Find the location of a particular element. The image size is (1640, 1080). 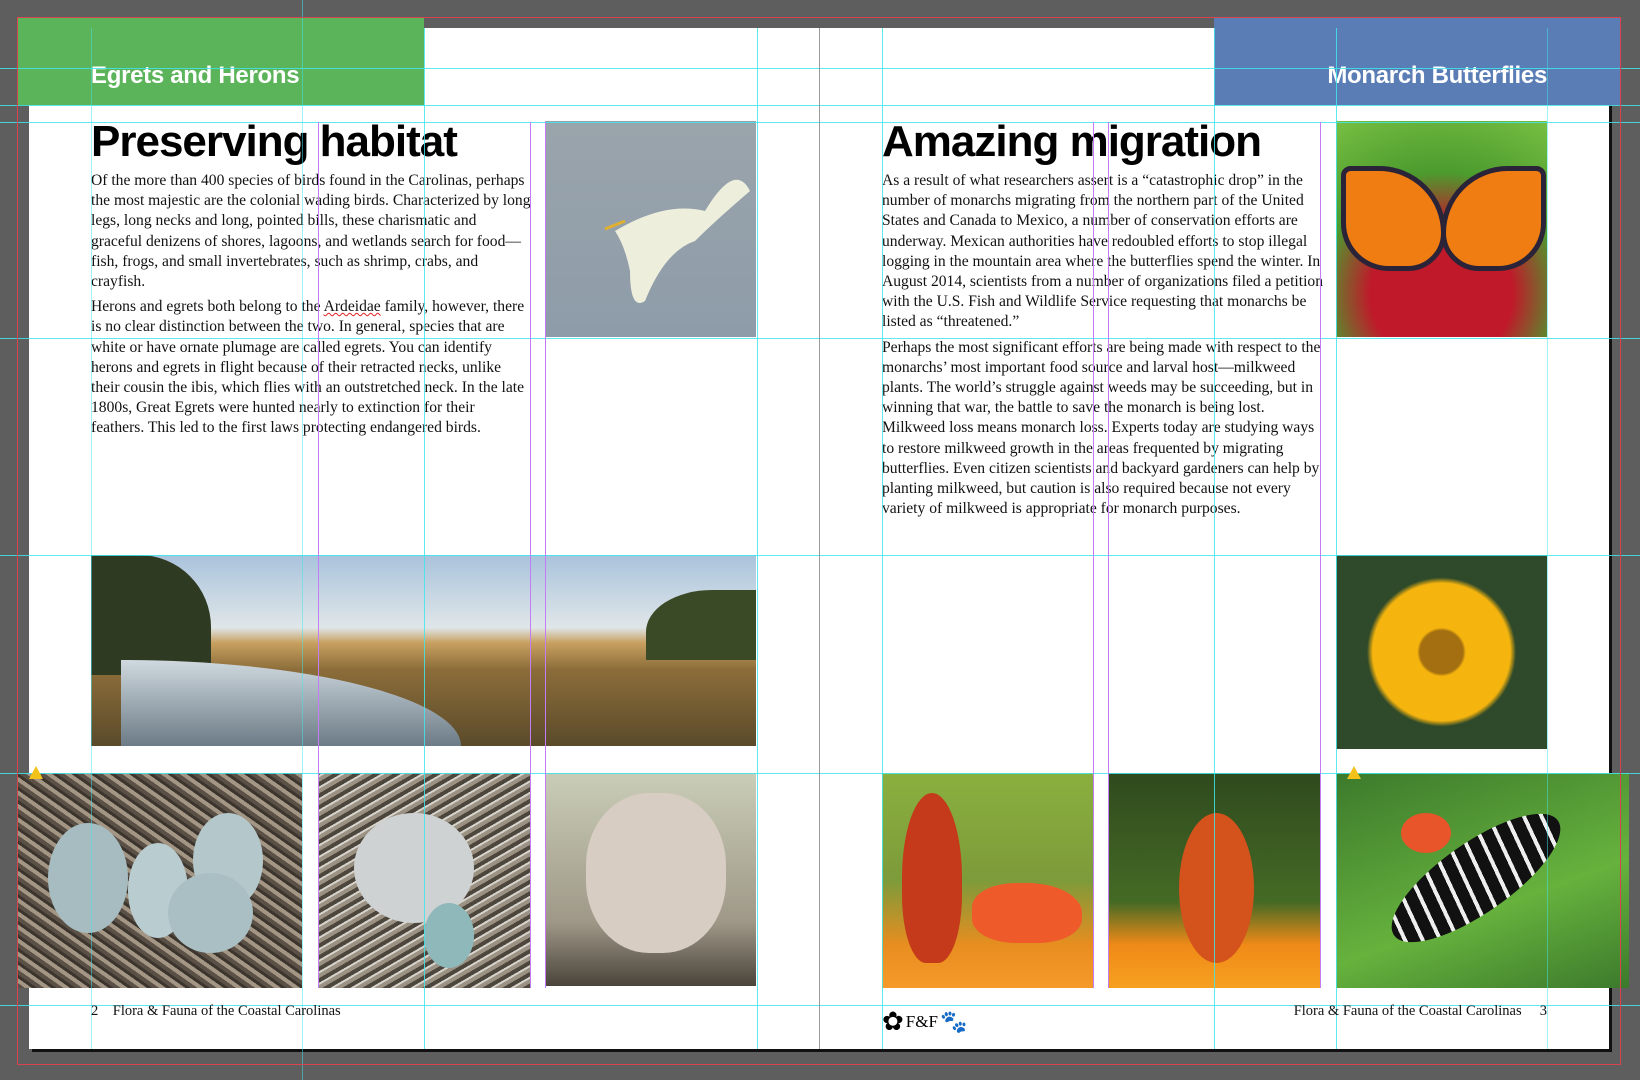

logo-text: F&F is located at coordinates (921, 1021).